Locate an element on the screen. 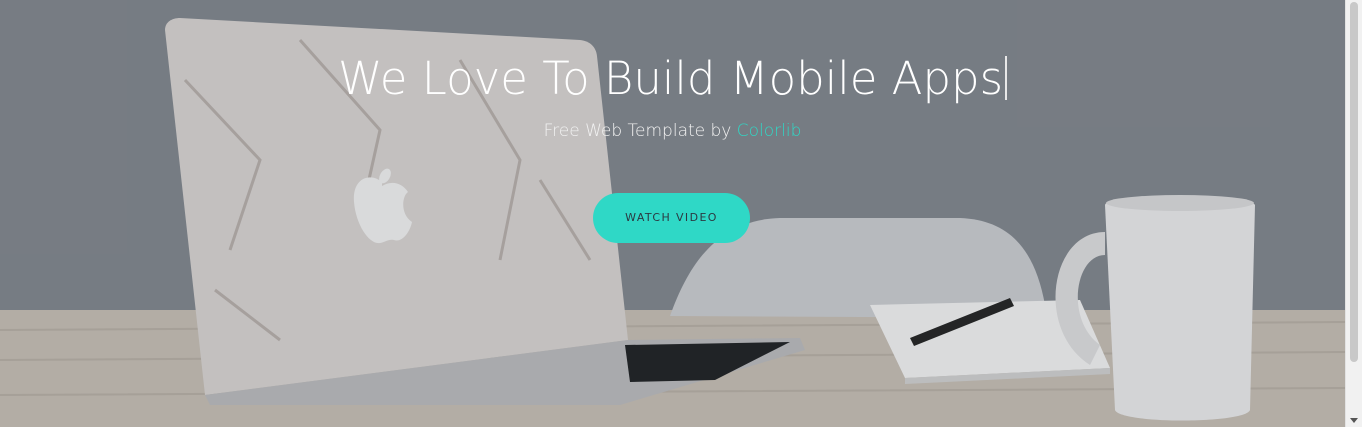 The image size is (1362, 427). hero-title: We Love To Build Mobile Apps is located at coordinates (672, 78).